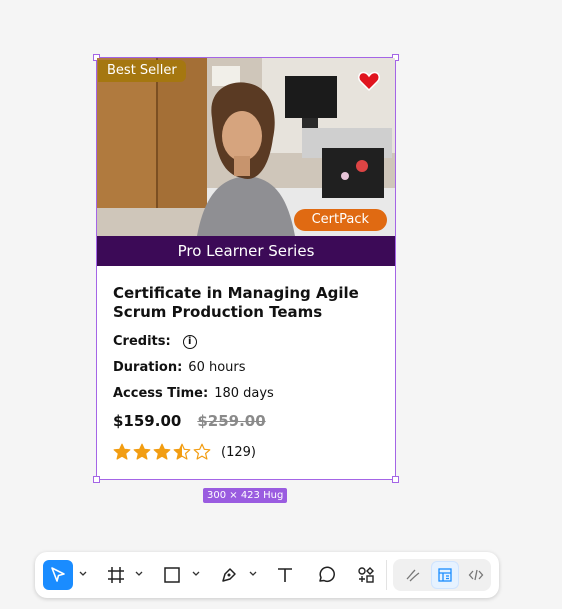 The height and width of the screenshot is (609, 562). I want to click on star-half-icon, so click(182, 451).